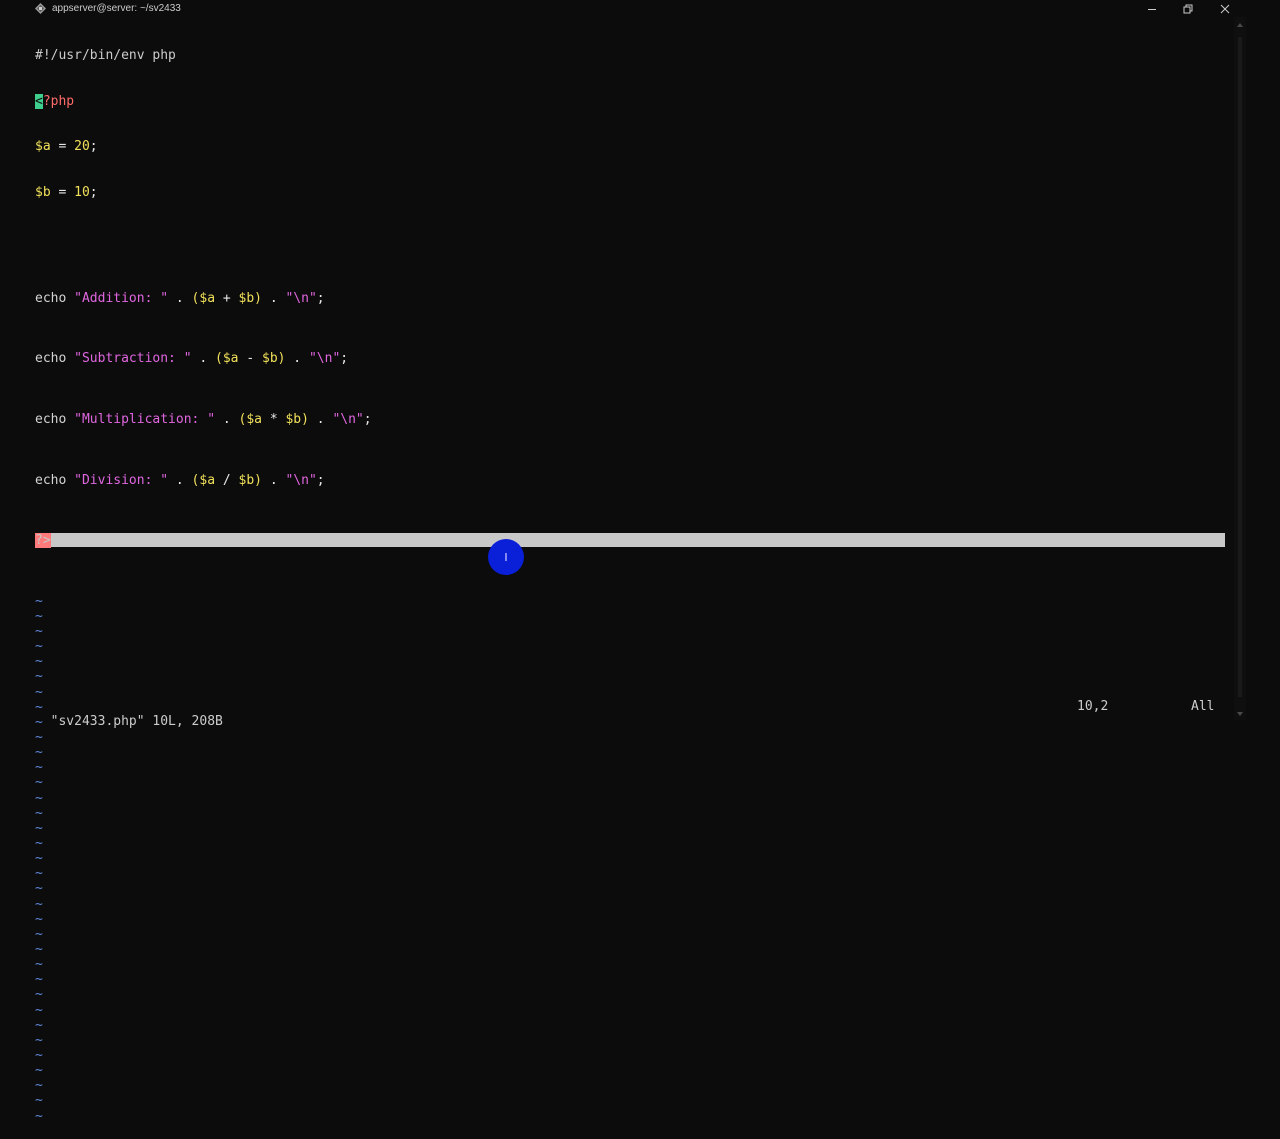 This screenshot has width=1280, height=1139. I want to click on code-line-echo-subtraction: echo "Subtraction: " . ($a - $b) . "\n";, so click(632, 358).